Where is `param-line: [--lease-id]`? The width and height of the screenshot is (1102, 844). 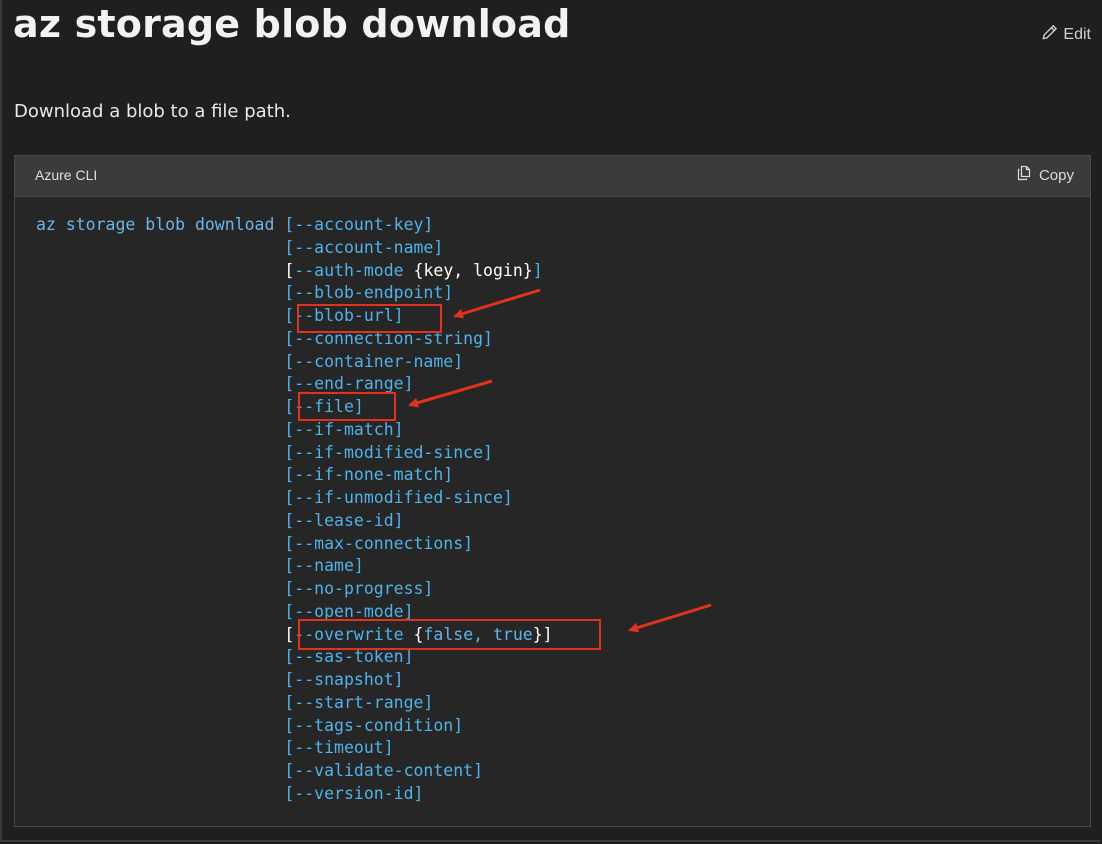 param-line: [--lease-id] is located at coordinates (344, 520).